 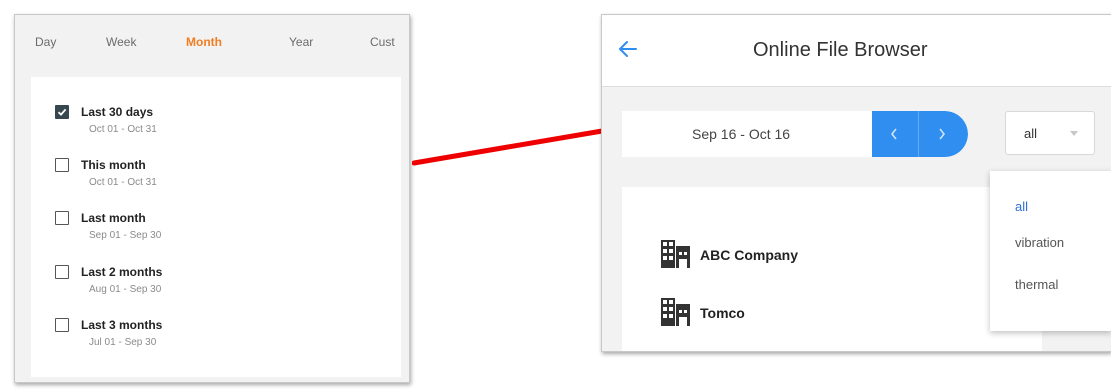 What do you see at coordinates (122, 272) in the screenshot?
I see `range-option-label: Last 2 months` at bounding box center [122, 272].